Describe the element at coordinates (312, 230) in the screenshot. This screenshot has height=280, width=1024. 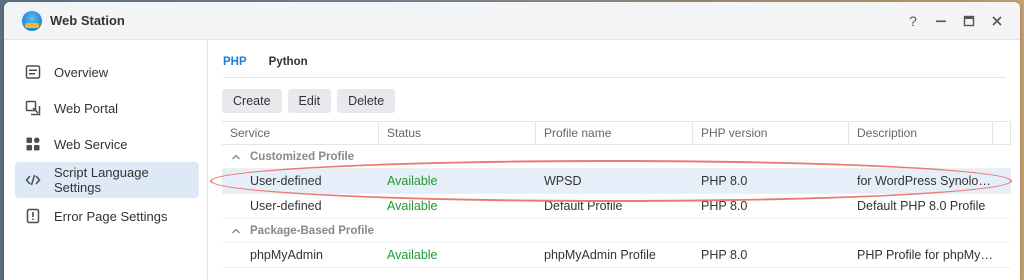
I see `group-title: Package-Based Profile` at that location.